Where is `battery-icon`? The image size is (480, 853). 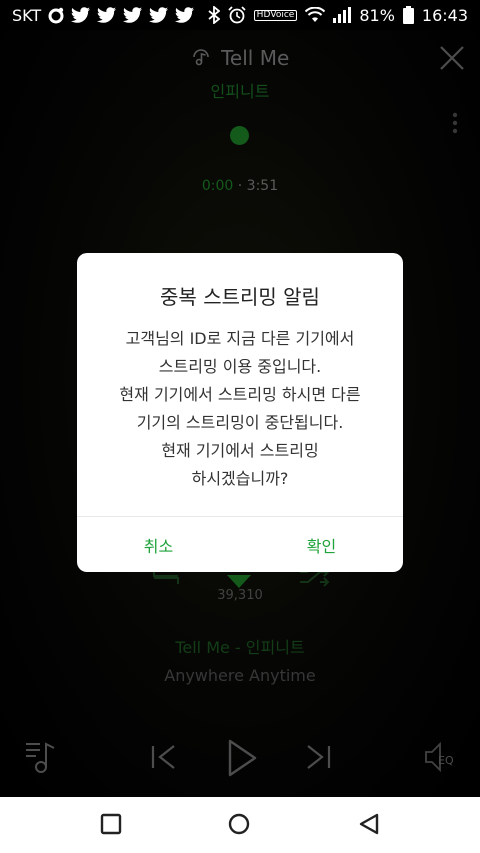
battery-icon is located at coordinates (408, 15).